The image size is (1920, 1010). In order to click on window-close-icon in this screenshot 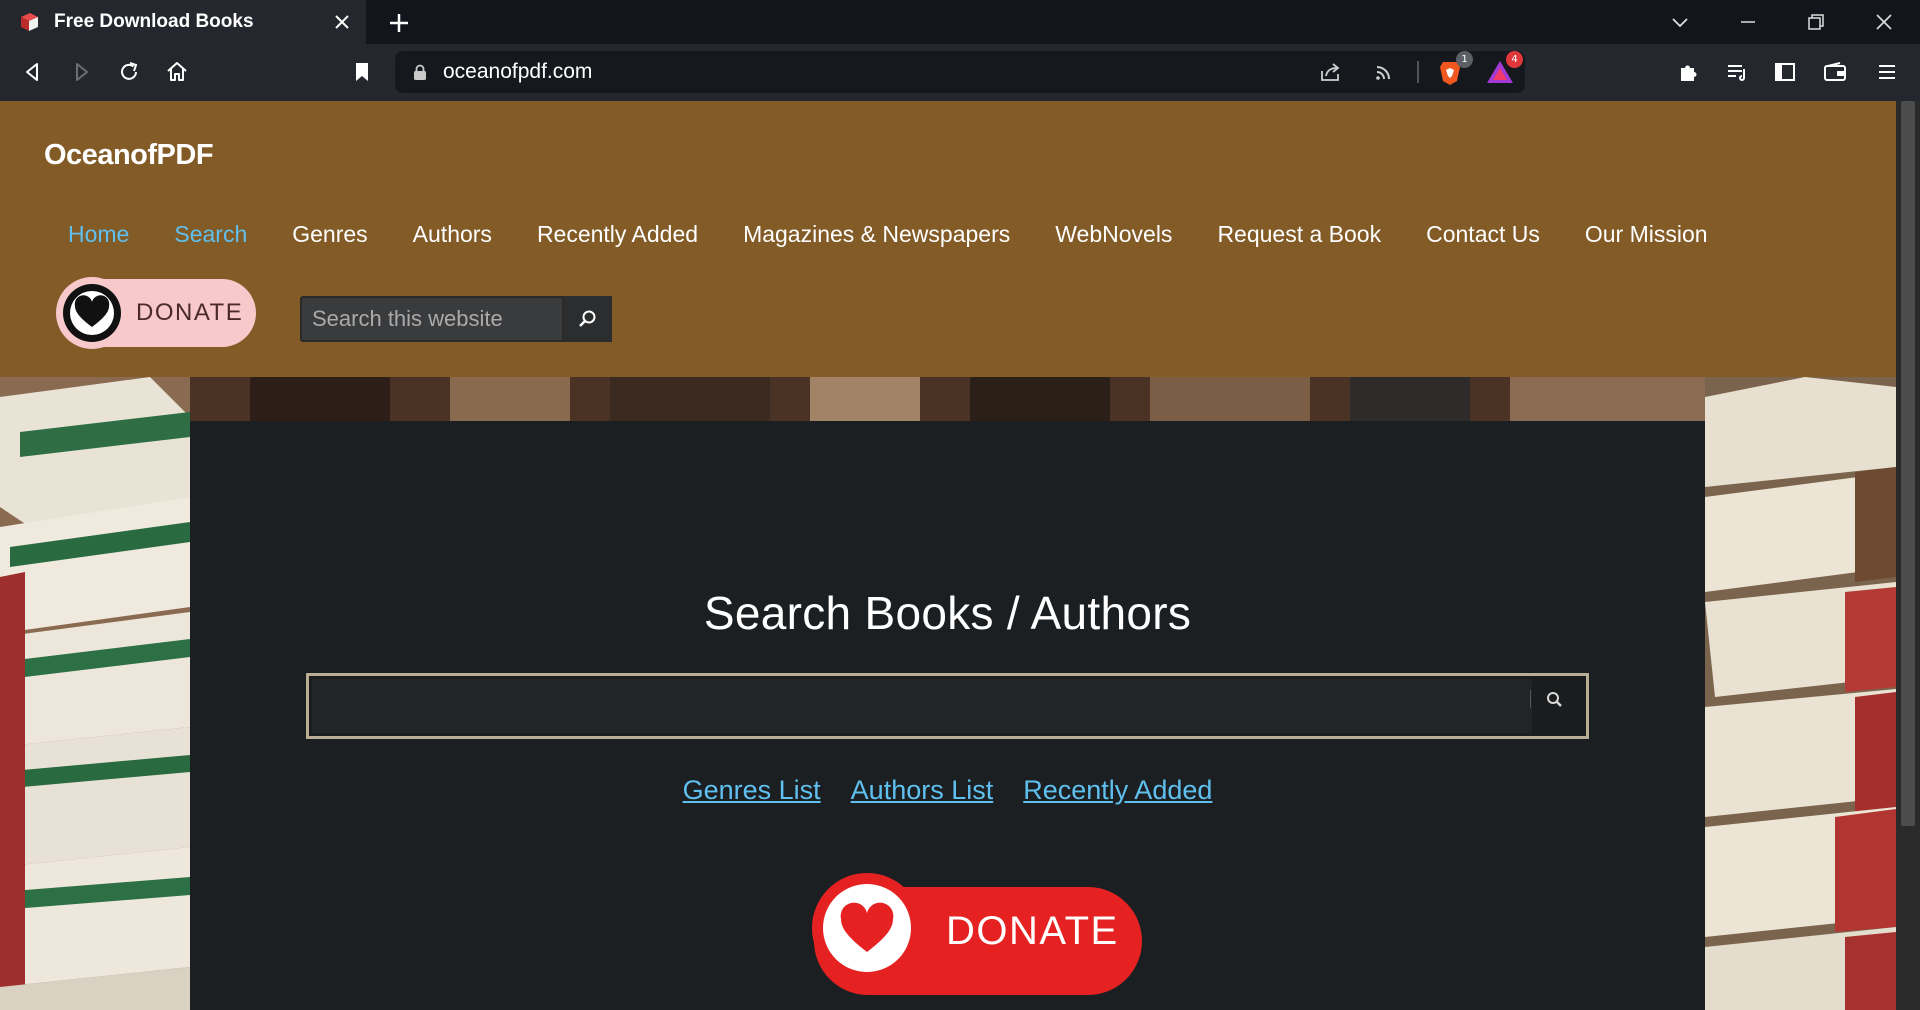, I will do `click(1884, 22)`.